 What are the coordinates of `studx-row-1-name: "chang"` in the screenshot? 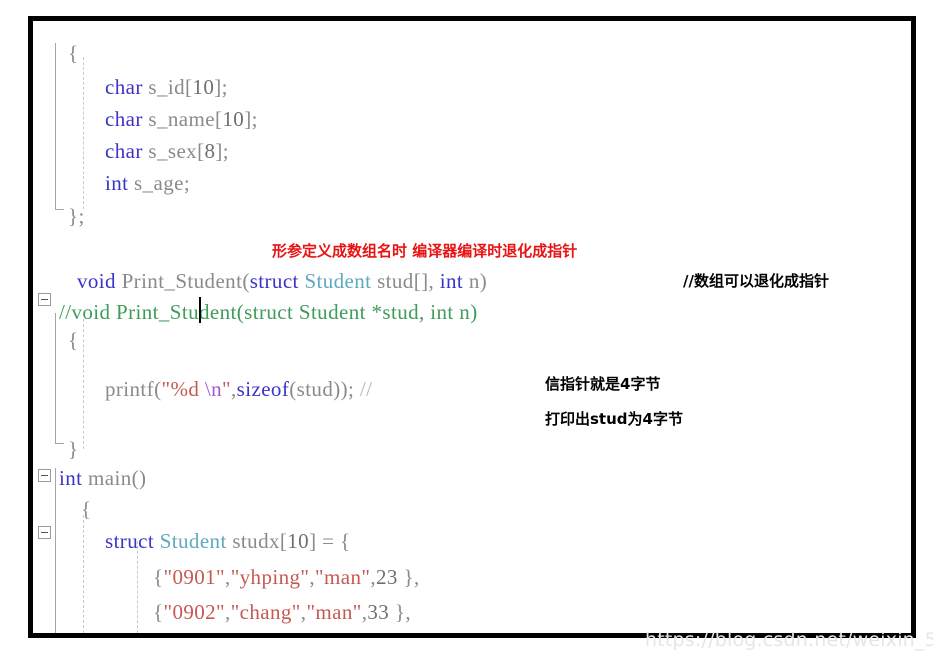 It's located at (265, 612).